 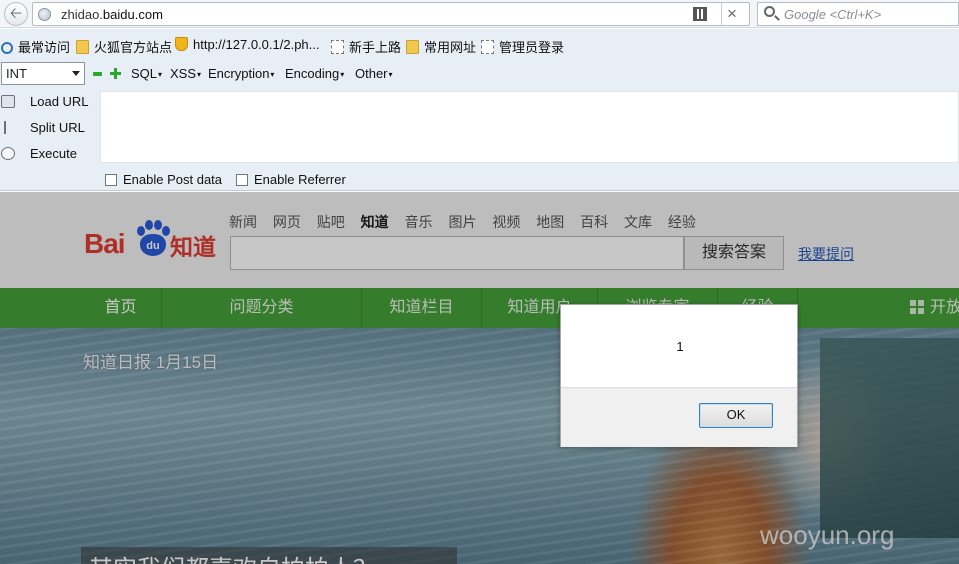 What do you see at coordinates (375, 47) in the screenshot?
I see `bookmark-label: 新手上路` at bounding box center [375, 47].